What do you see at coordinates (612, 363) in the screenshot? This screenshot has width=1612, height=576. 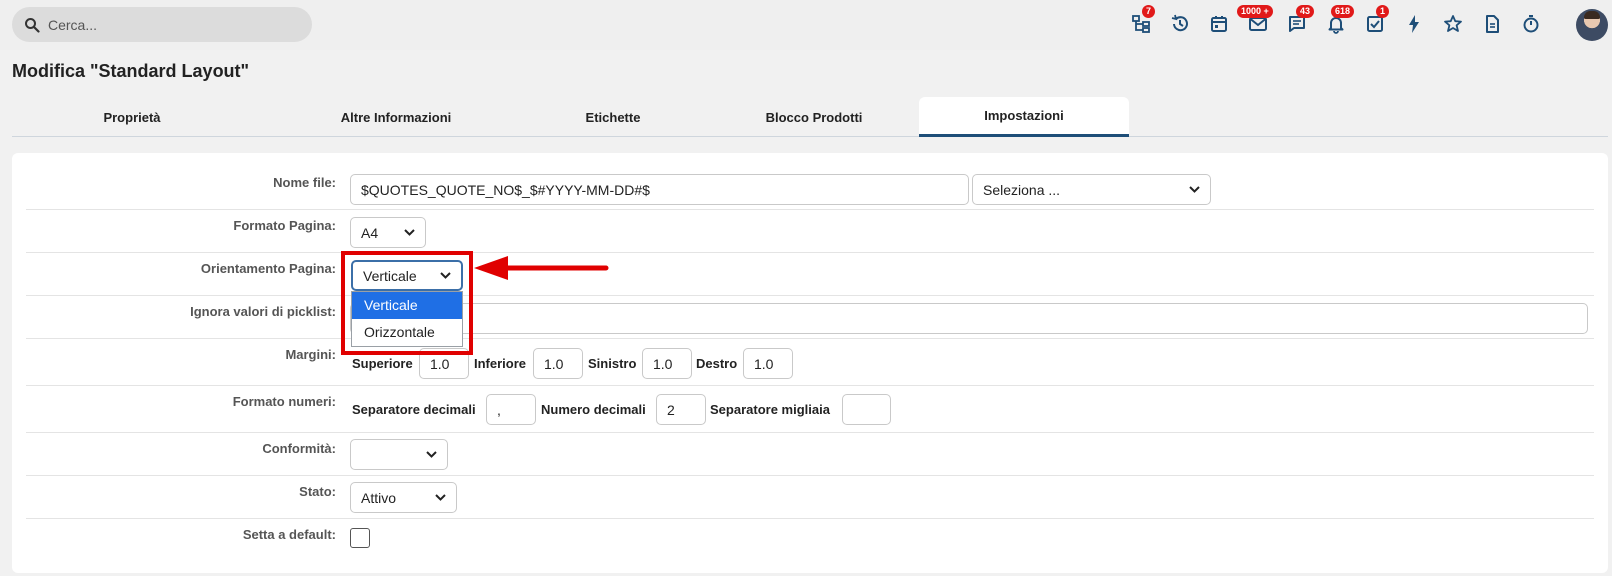 I see `sinistro-label: Sinistro` at bounding box center [612, 363].